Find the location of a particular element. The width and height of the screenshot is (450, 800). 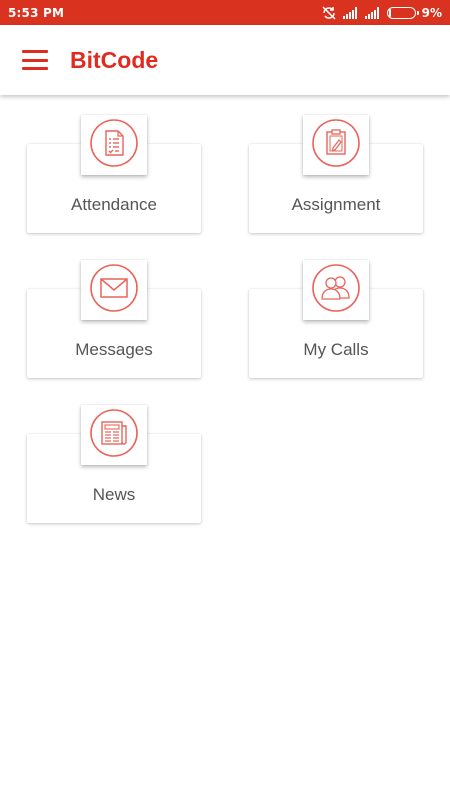

status-time: 5:53 PM is located at coordinates (36, 12).